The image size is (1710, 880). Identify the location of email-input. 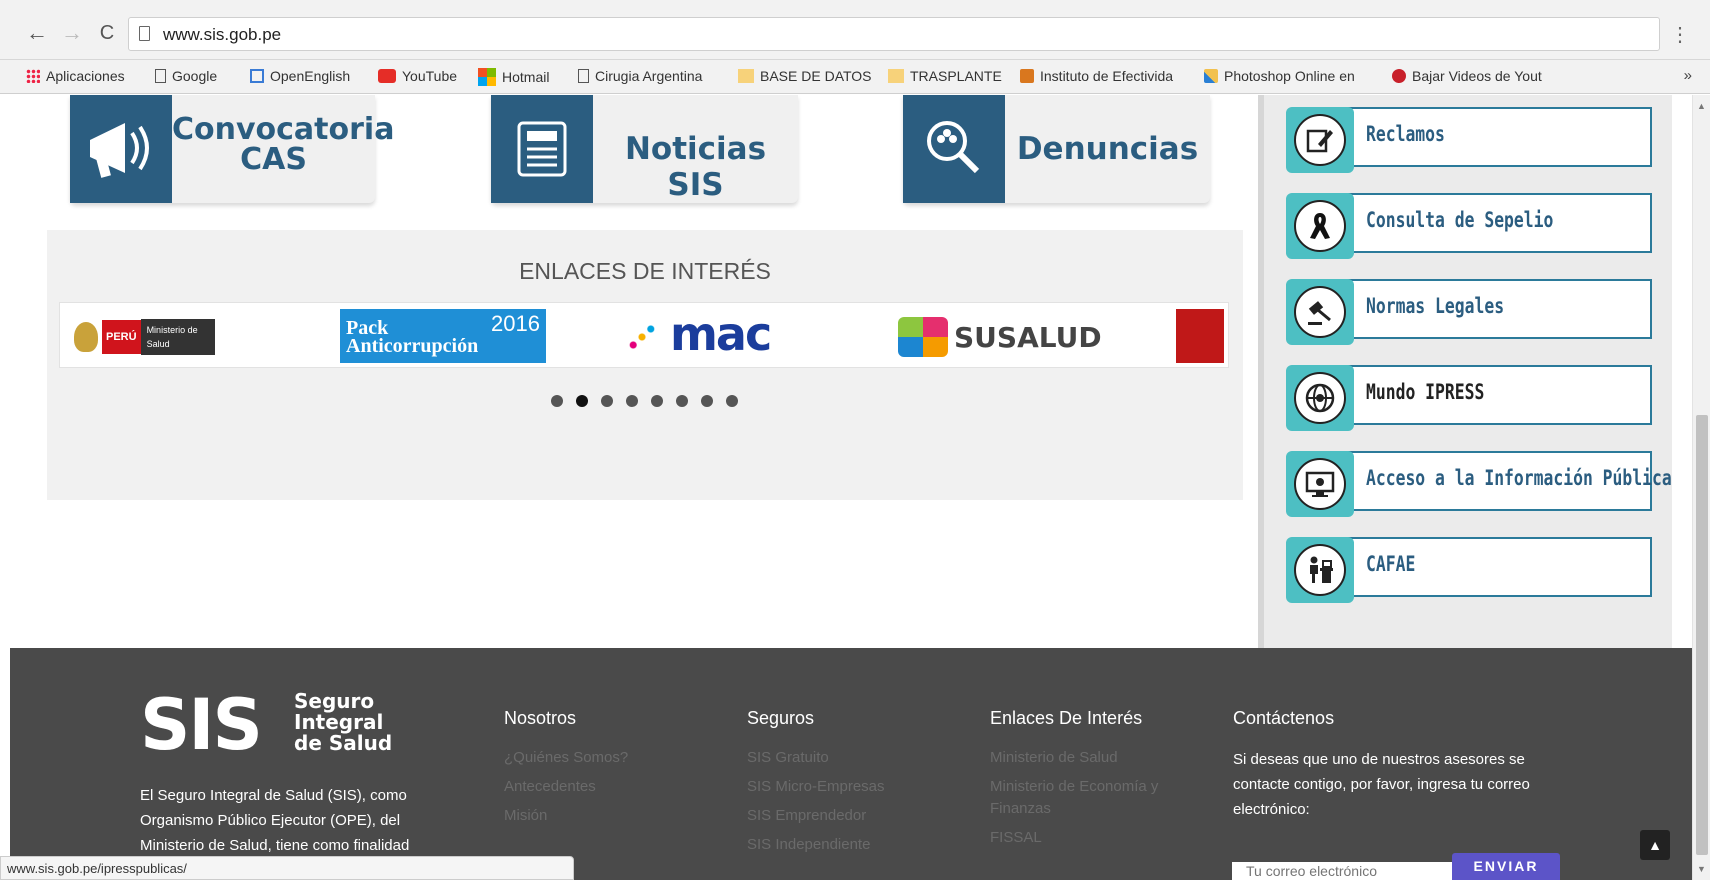
(1342, 871).